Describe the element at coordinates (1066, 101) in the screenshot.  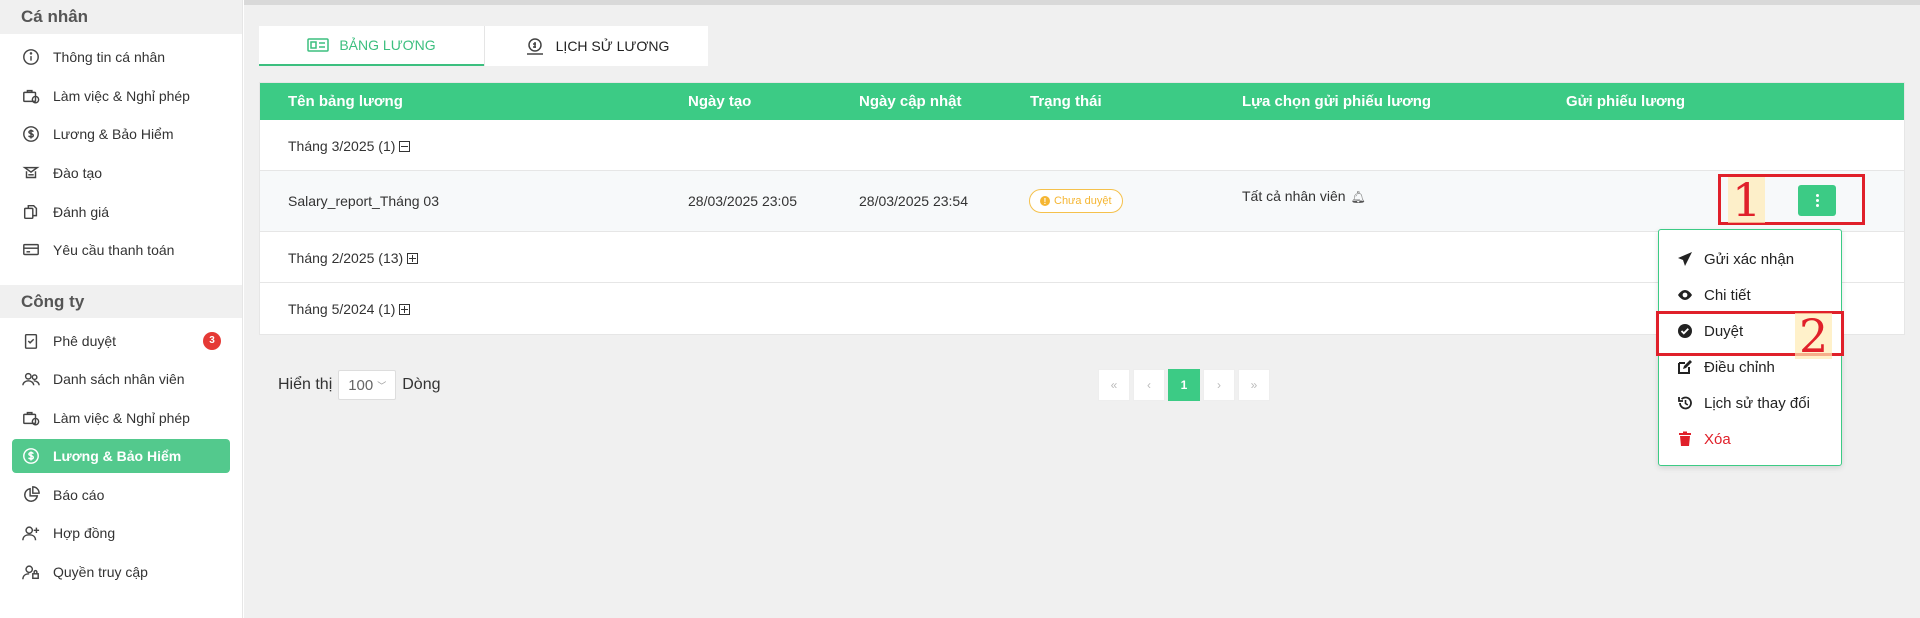
I see `column-header-status: Trạng thái` at that location.